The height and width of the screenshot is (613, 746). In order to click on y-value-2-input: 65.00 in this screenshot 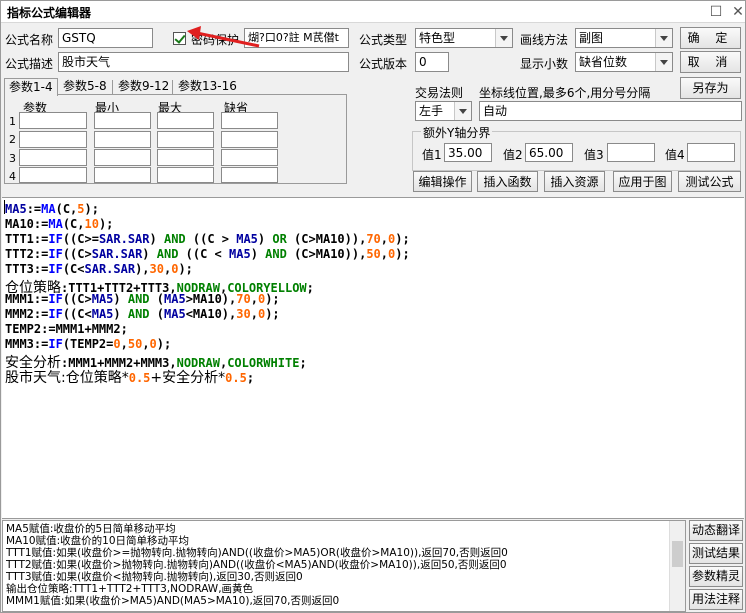, I will do `click(549, 152)`.